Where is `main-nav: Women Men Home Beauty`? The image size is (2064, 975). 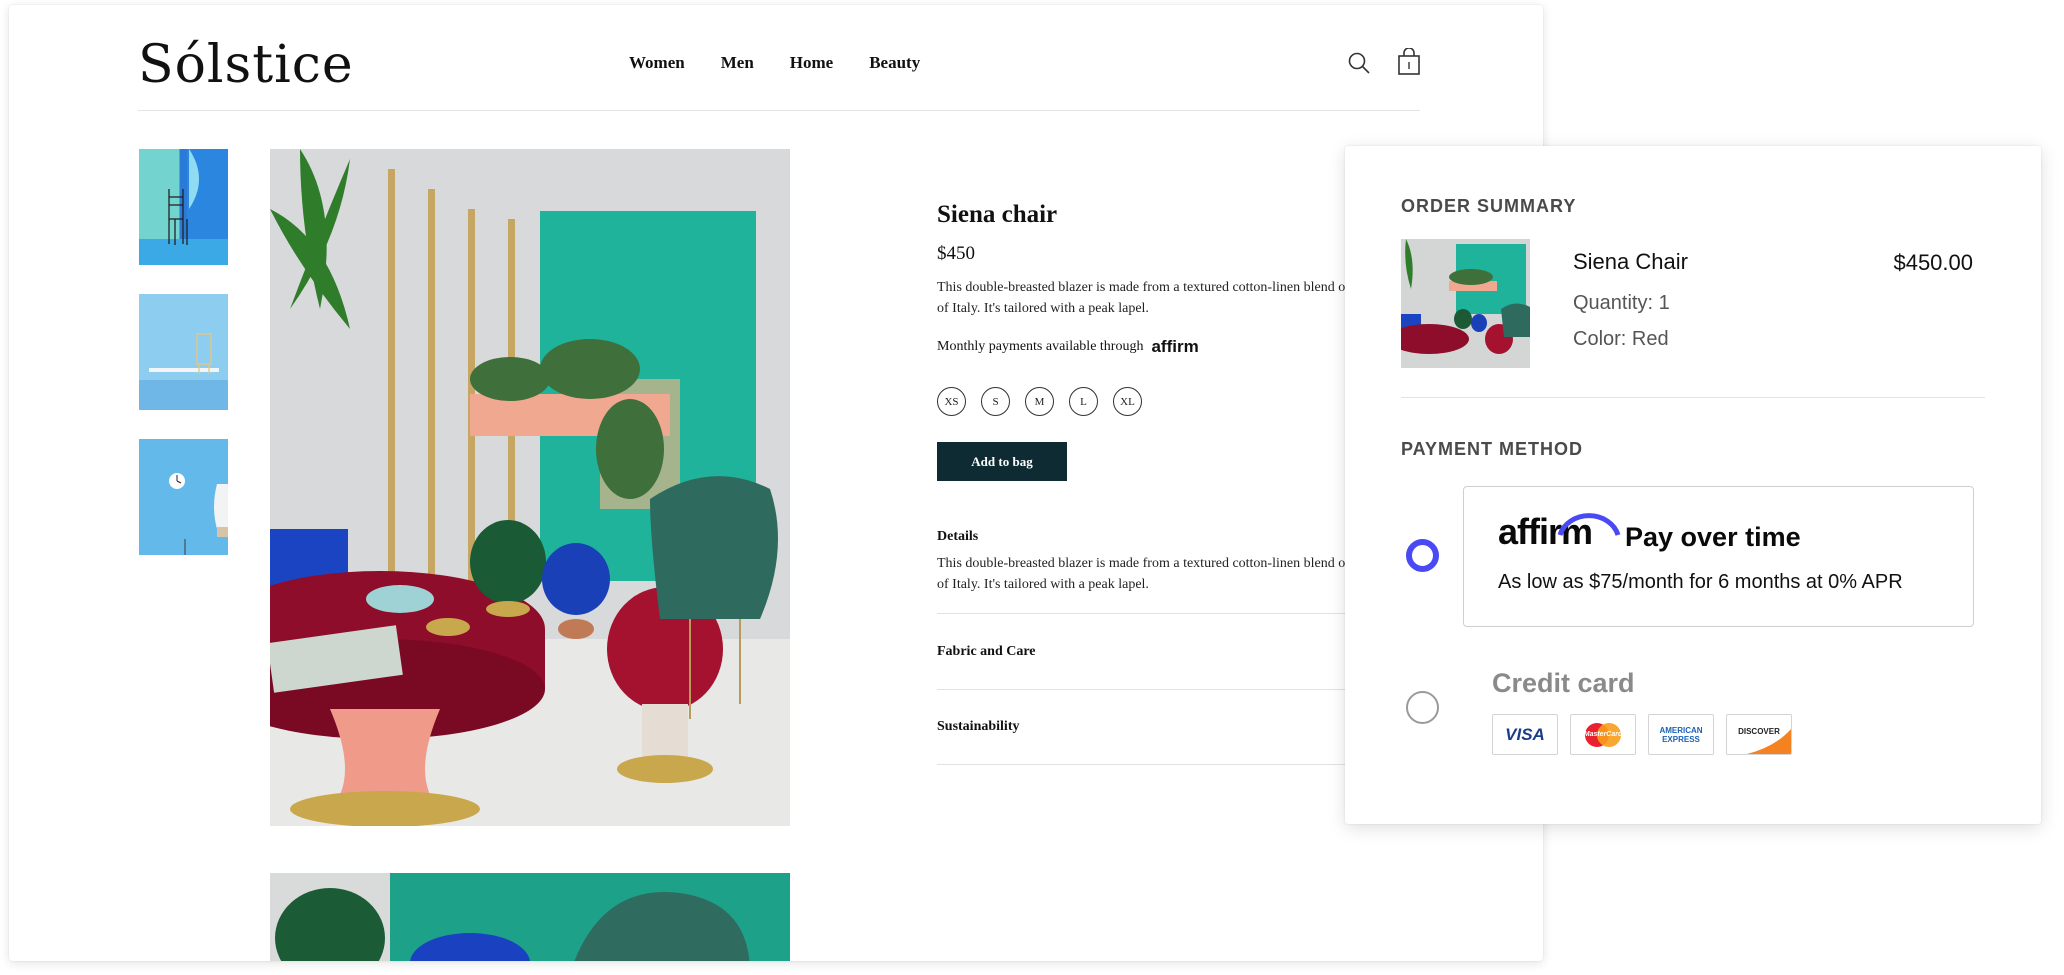
main-nav: Women Men Home Beauty is located at coordinates (792, 63).